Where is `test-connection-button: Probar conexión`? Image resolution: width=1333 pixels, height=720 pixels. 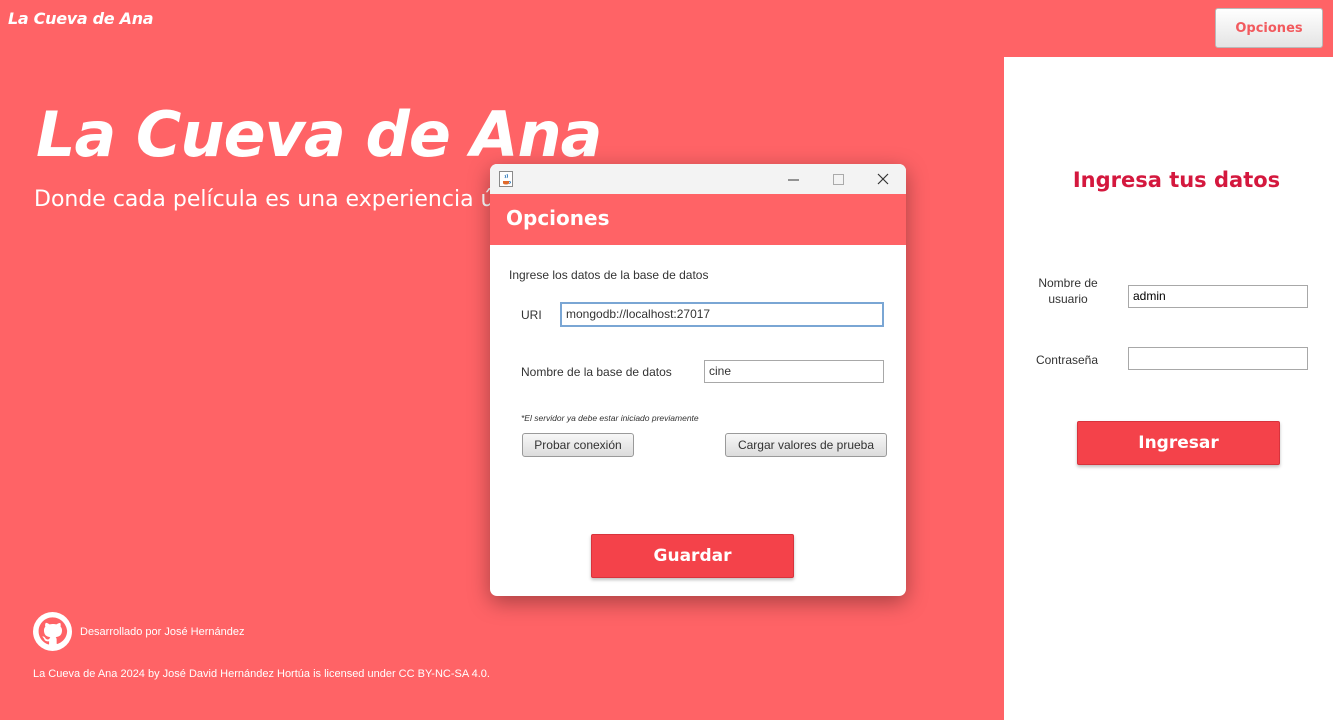 test-connection-button: Probar conexión is located at coordinates (578, 445).